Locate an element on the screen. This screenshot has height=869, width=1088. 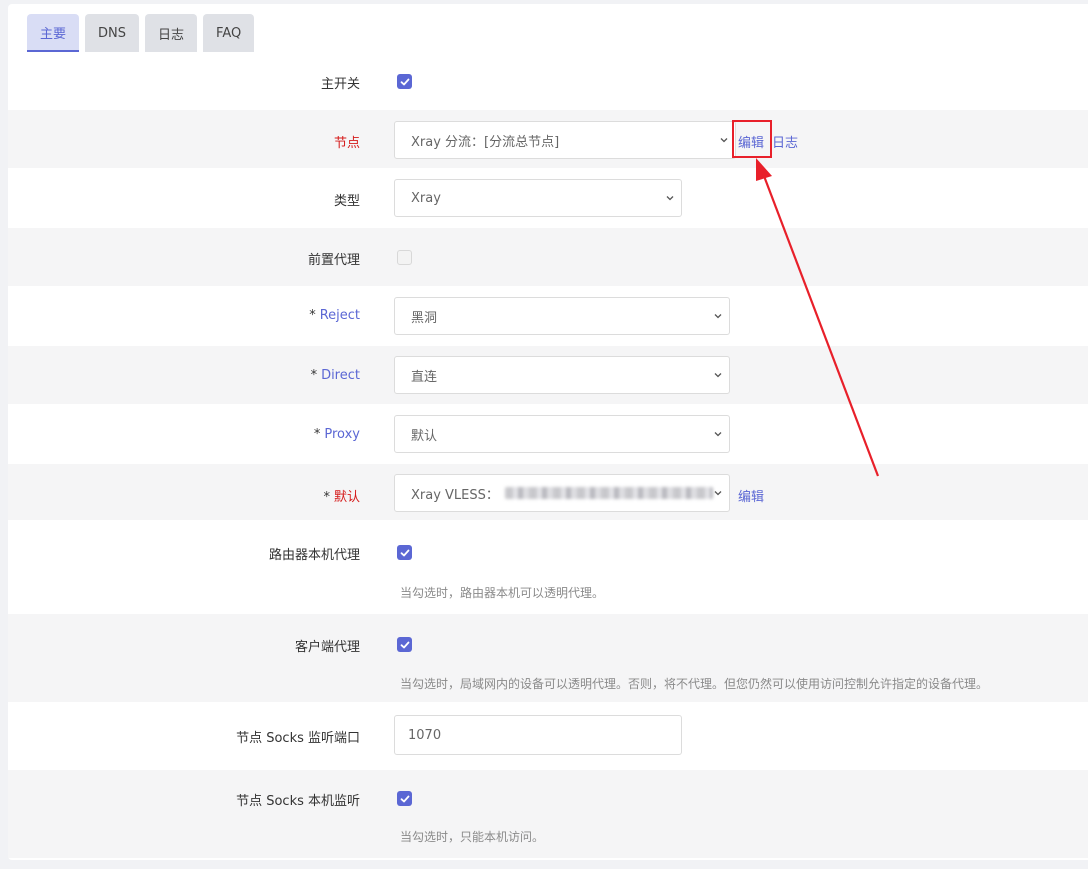
pre-proxy-label: 前置代理 is located at coordinates (333, 260).